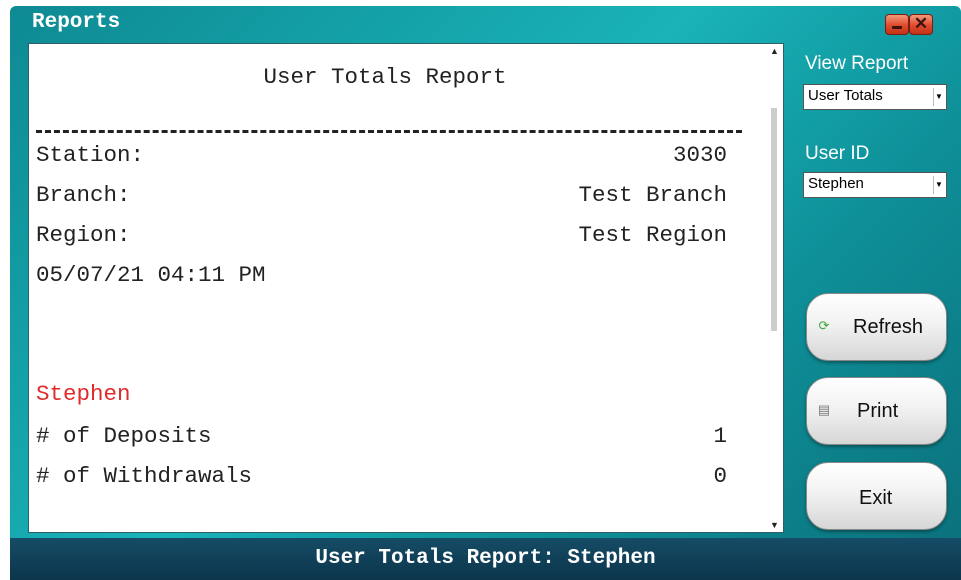 This screenshot has width=961, height=580. What do you see at coordinates (837, 153) in the screenshot?
I see `user-id-label: User ID` at bounding box center [837, 153].